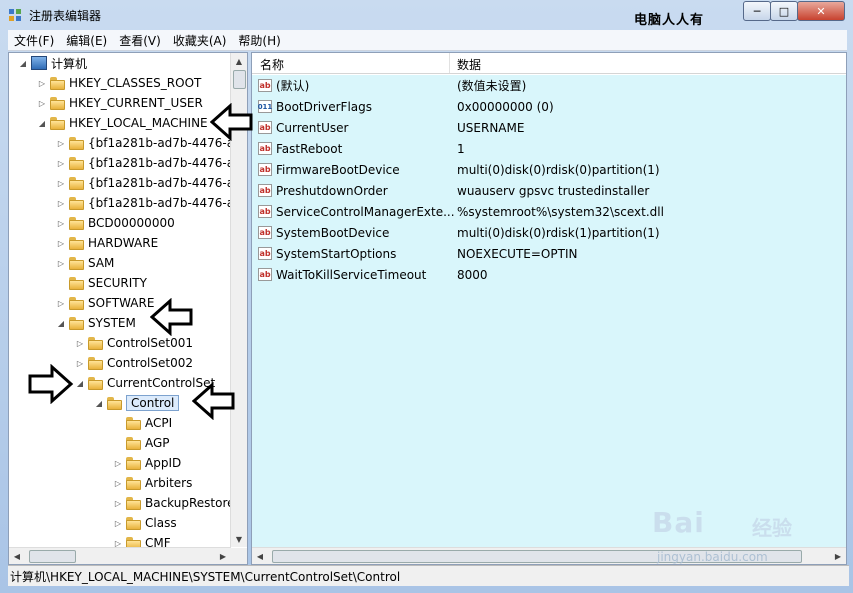  Describe the element at coordinates (120, 103) in the screenshot. I see `tree-item: ▷ HKEY_CURRENT_USER` at that location.